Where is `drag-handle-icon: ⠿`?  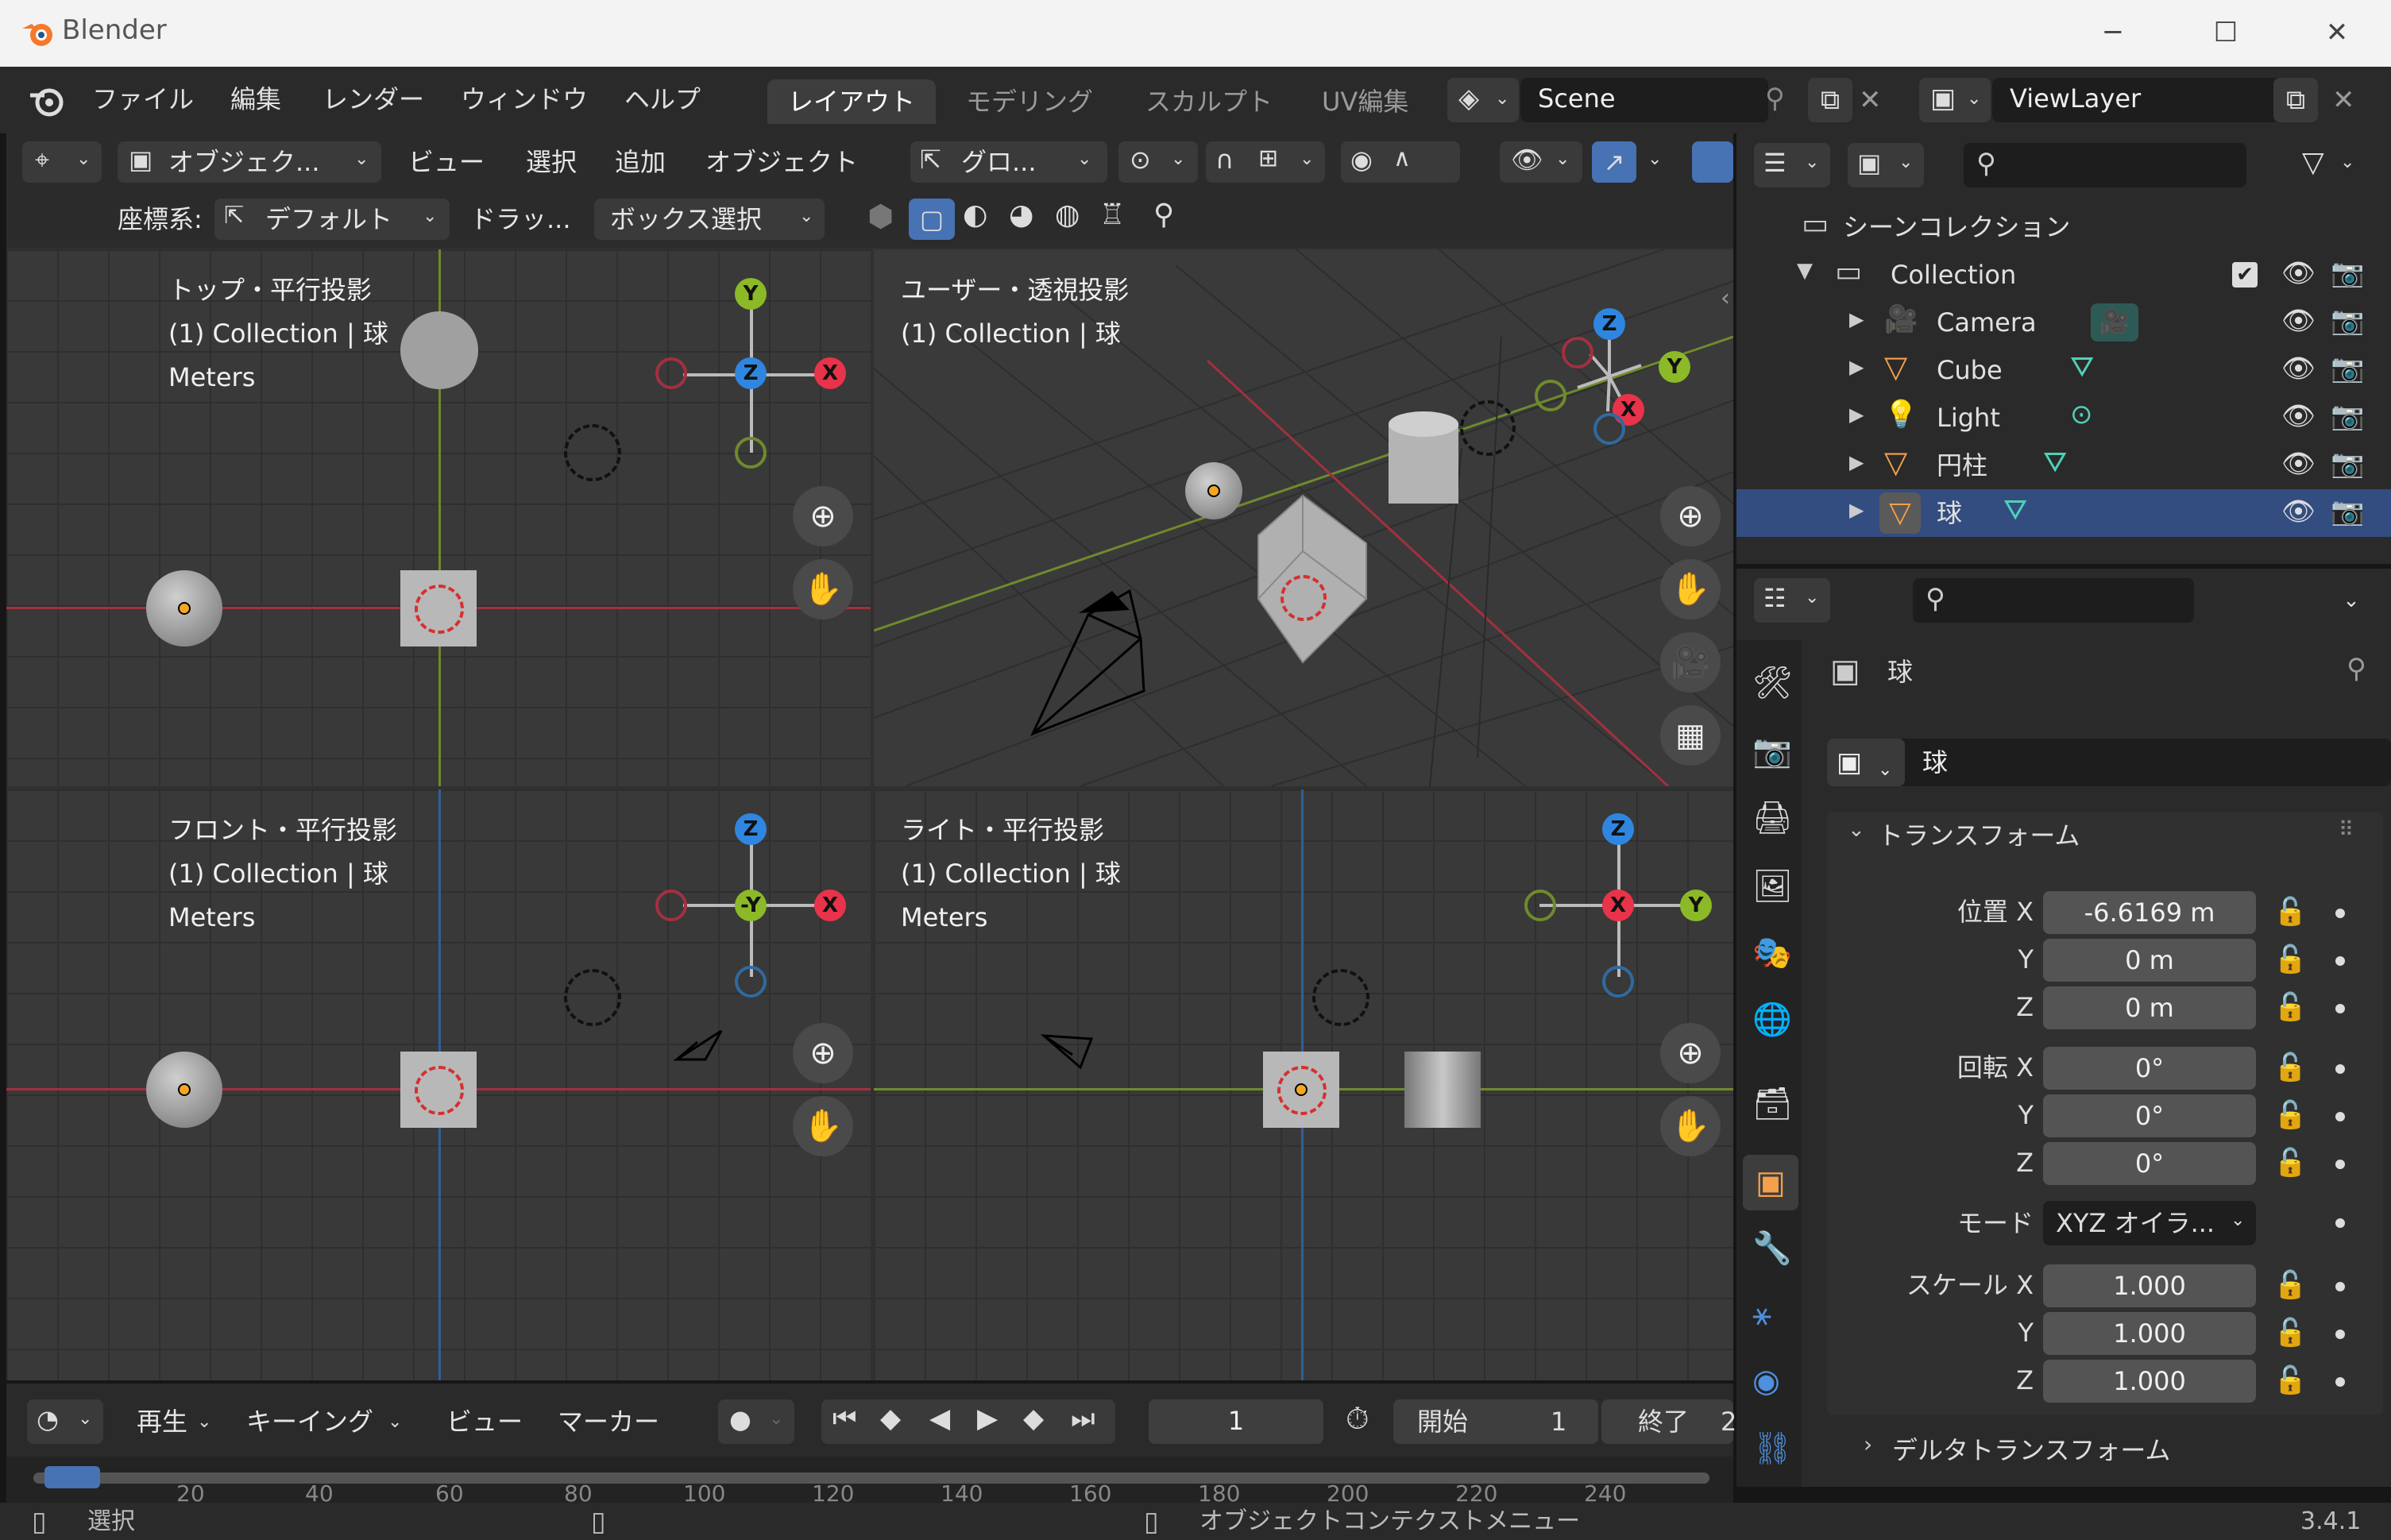 drag-handle-icon: ⠿ is located at coordinates (2346, 830).